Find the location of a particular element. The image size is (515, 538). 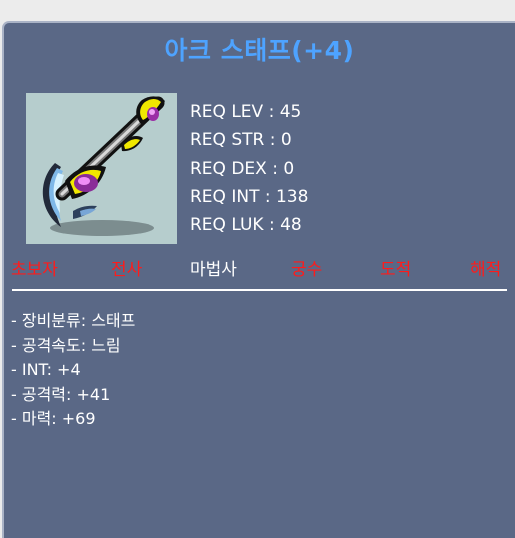

attack-speed: - 공격속도: 느림 is located at coordinates (66, 345).